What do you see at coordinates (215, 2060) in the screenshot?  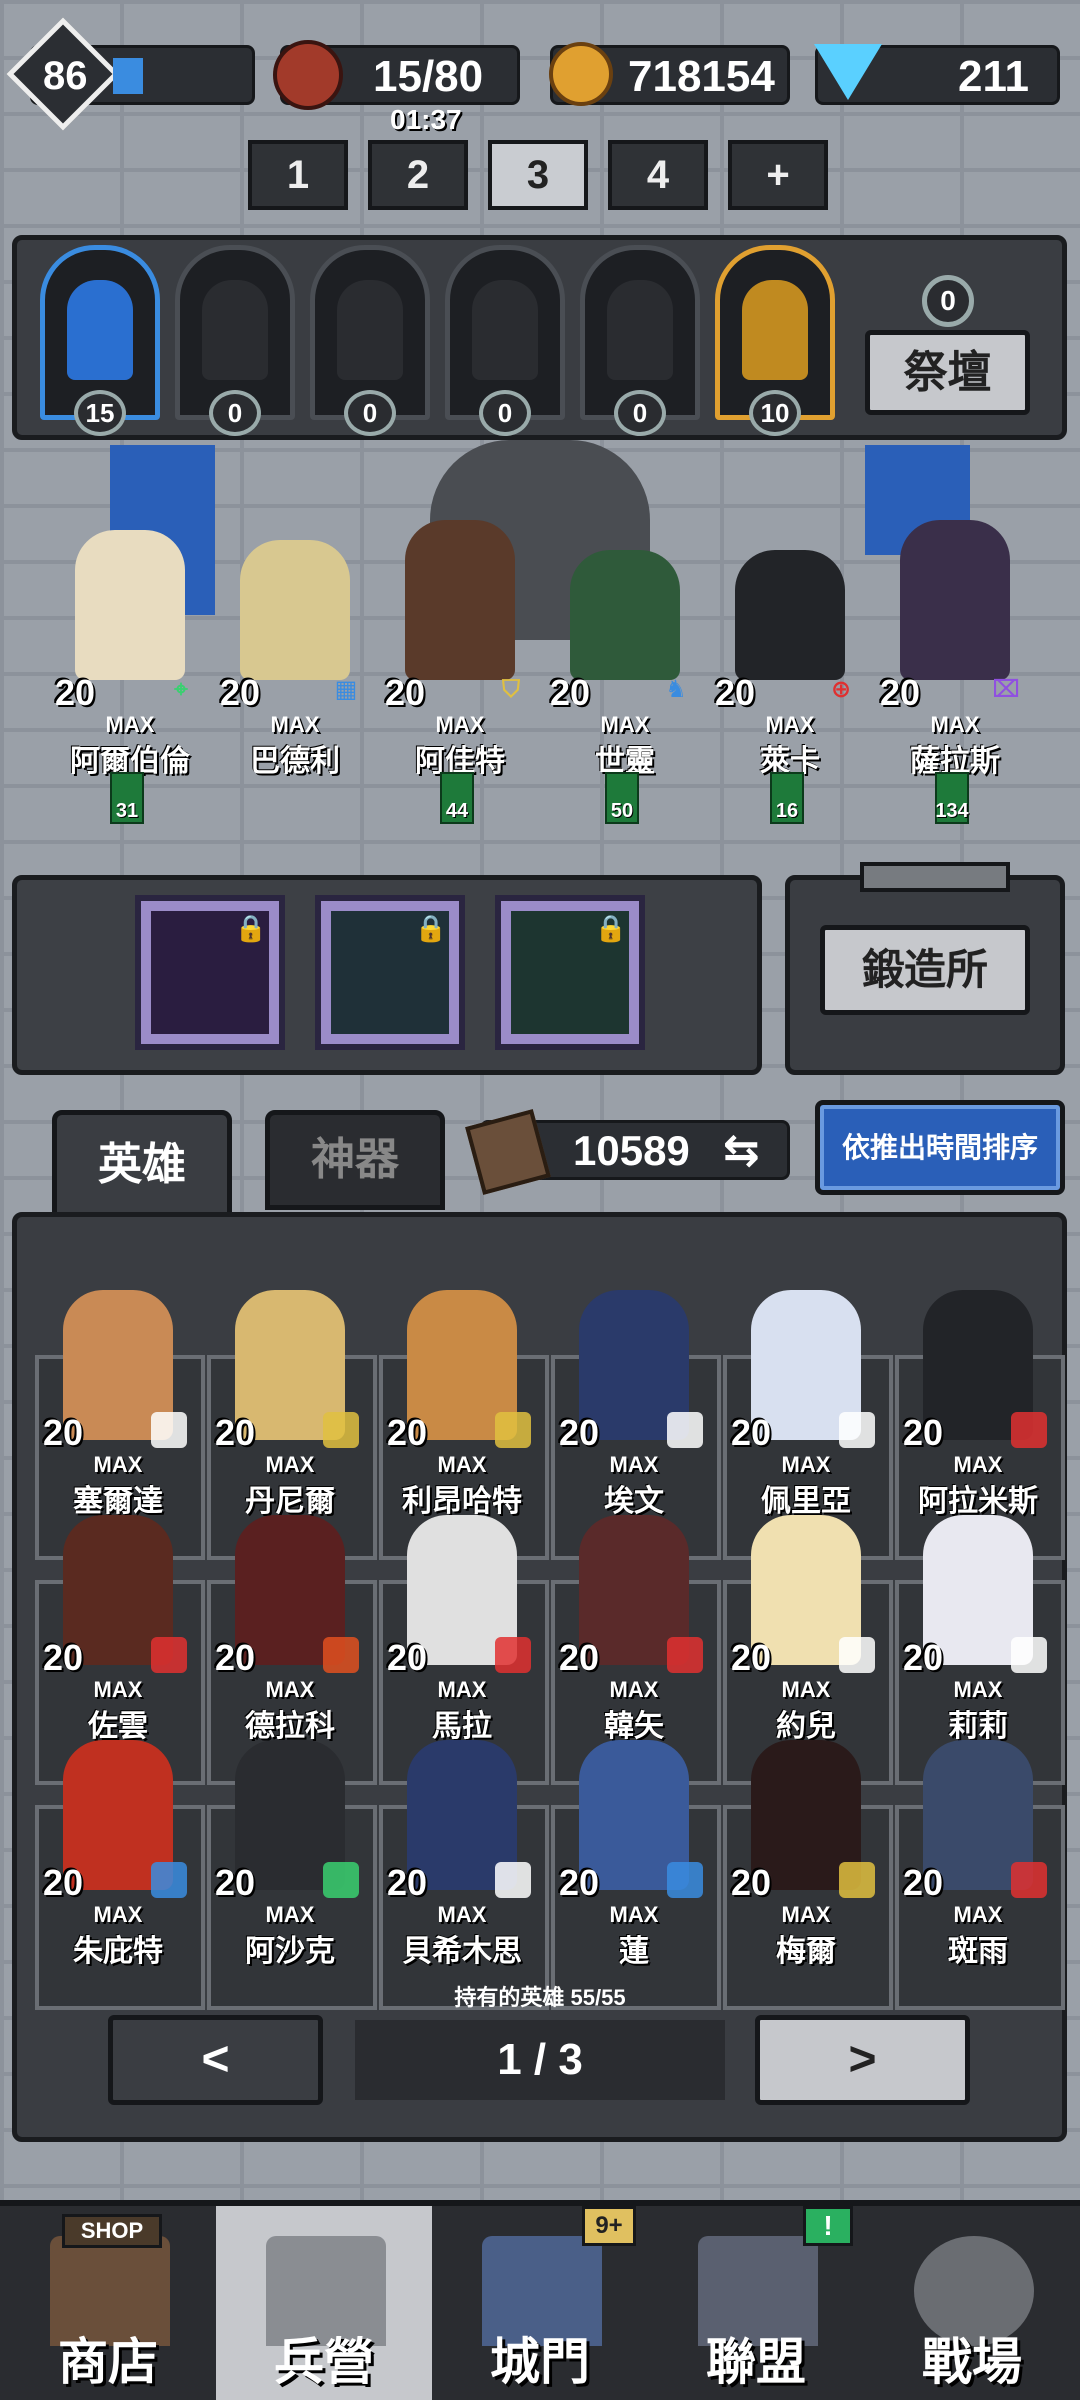 I see `prev-page-button: <` at bounding box center [215, 2060].